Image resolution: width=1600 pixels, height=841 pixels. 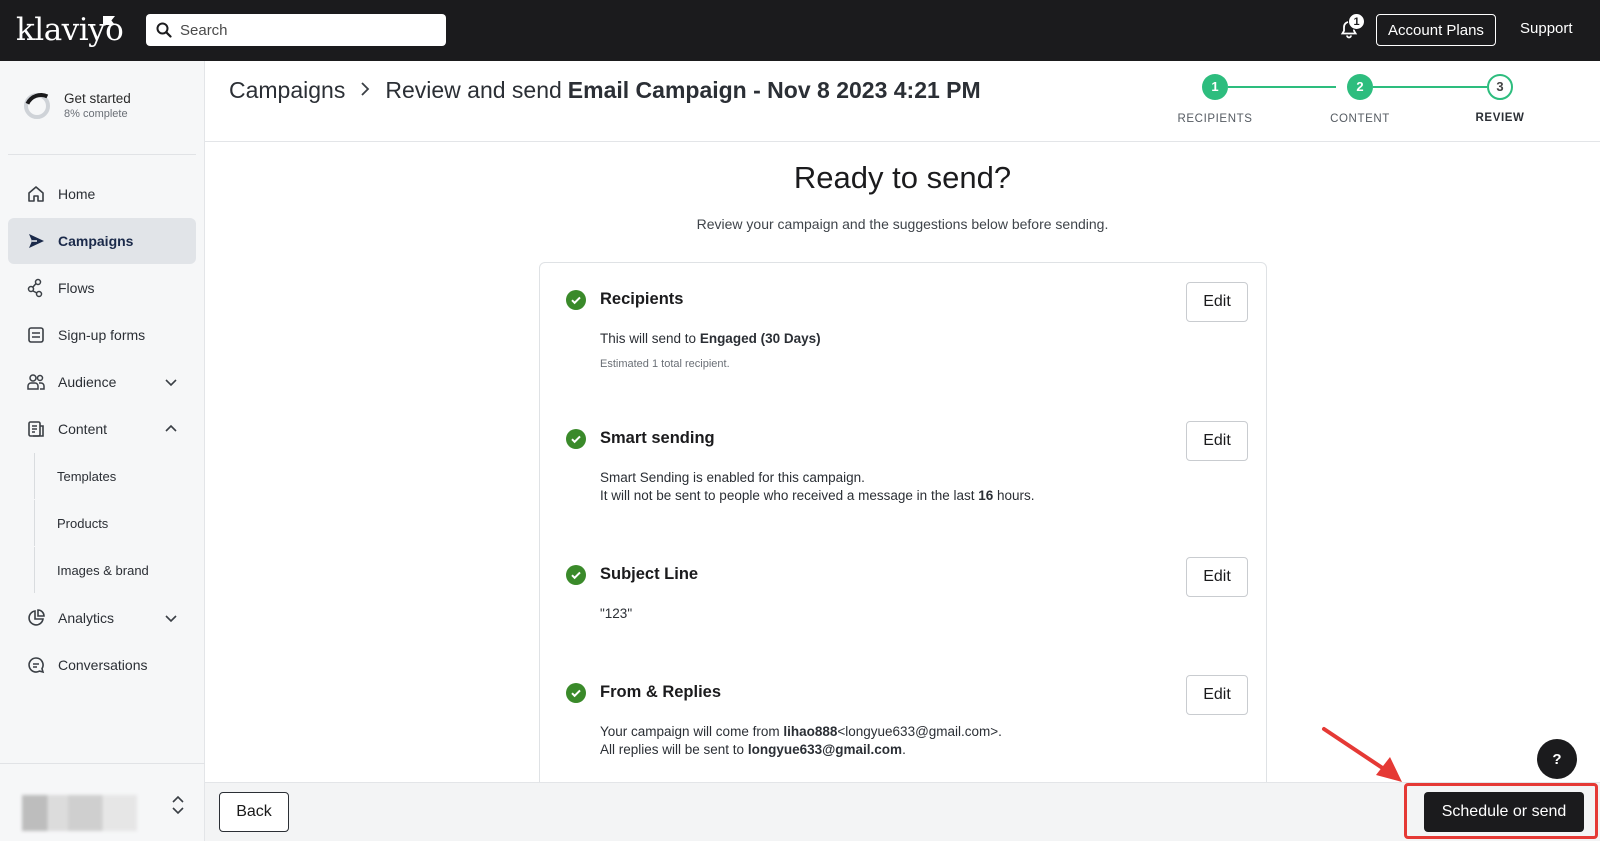 I want to click on from-sender-name: lihao888, so click(x=810, y=731).